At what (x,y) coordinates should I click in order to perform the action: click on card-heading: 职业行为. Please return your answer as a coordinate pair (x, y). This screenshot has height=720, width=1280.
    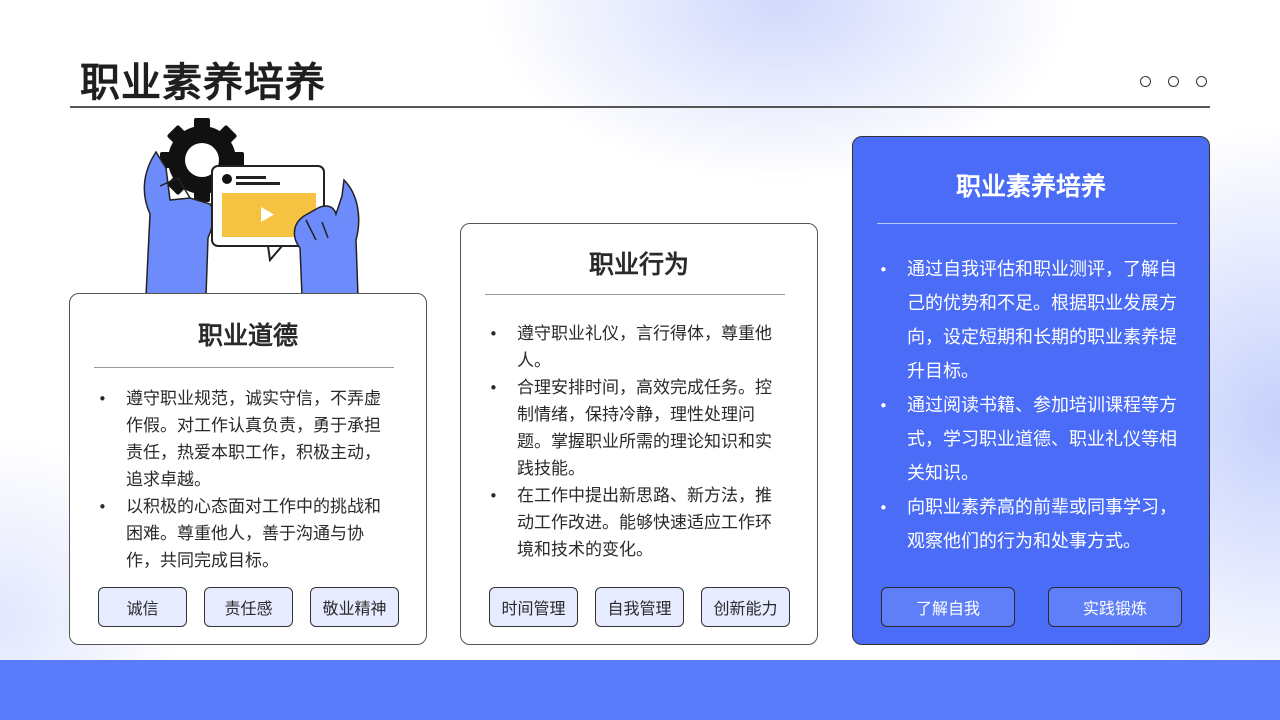
    Looking at the image, I should click on (638, 264).